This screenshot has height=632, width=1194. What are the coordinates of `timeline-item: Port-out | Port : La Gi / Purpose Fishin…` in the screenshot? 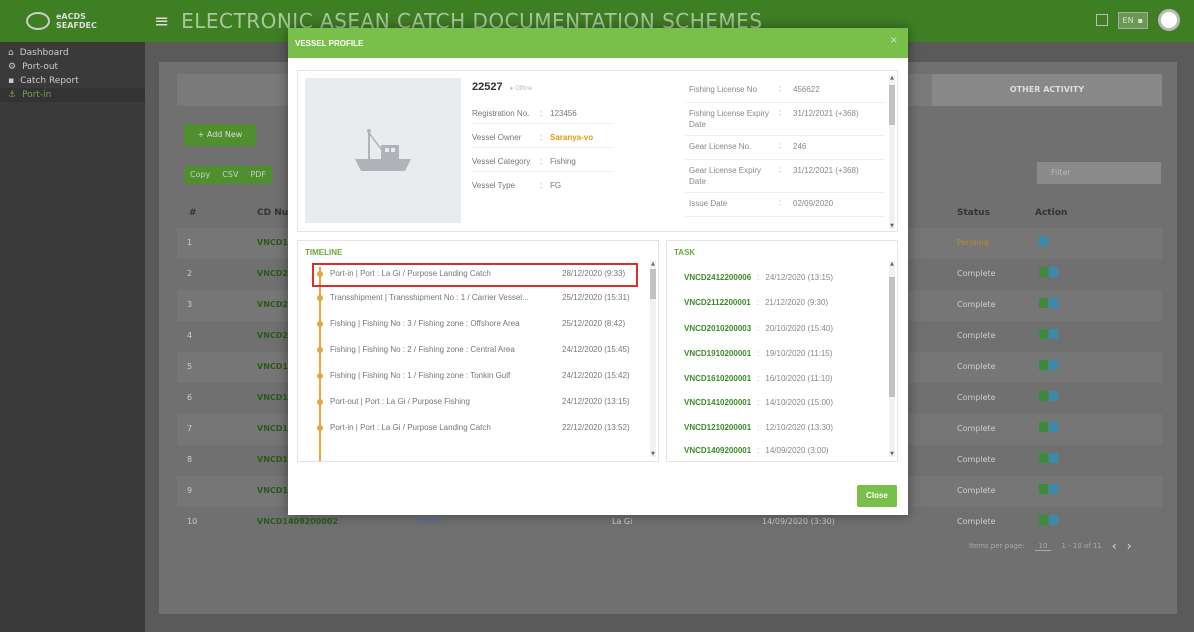 It's located at (475, 403).